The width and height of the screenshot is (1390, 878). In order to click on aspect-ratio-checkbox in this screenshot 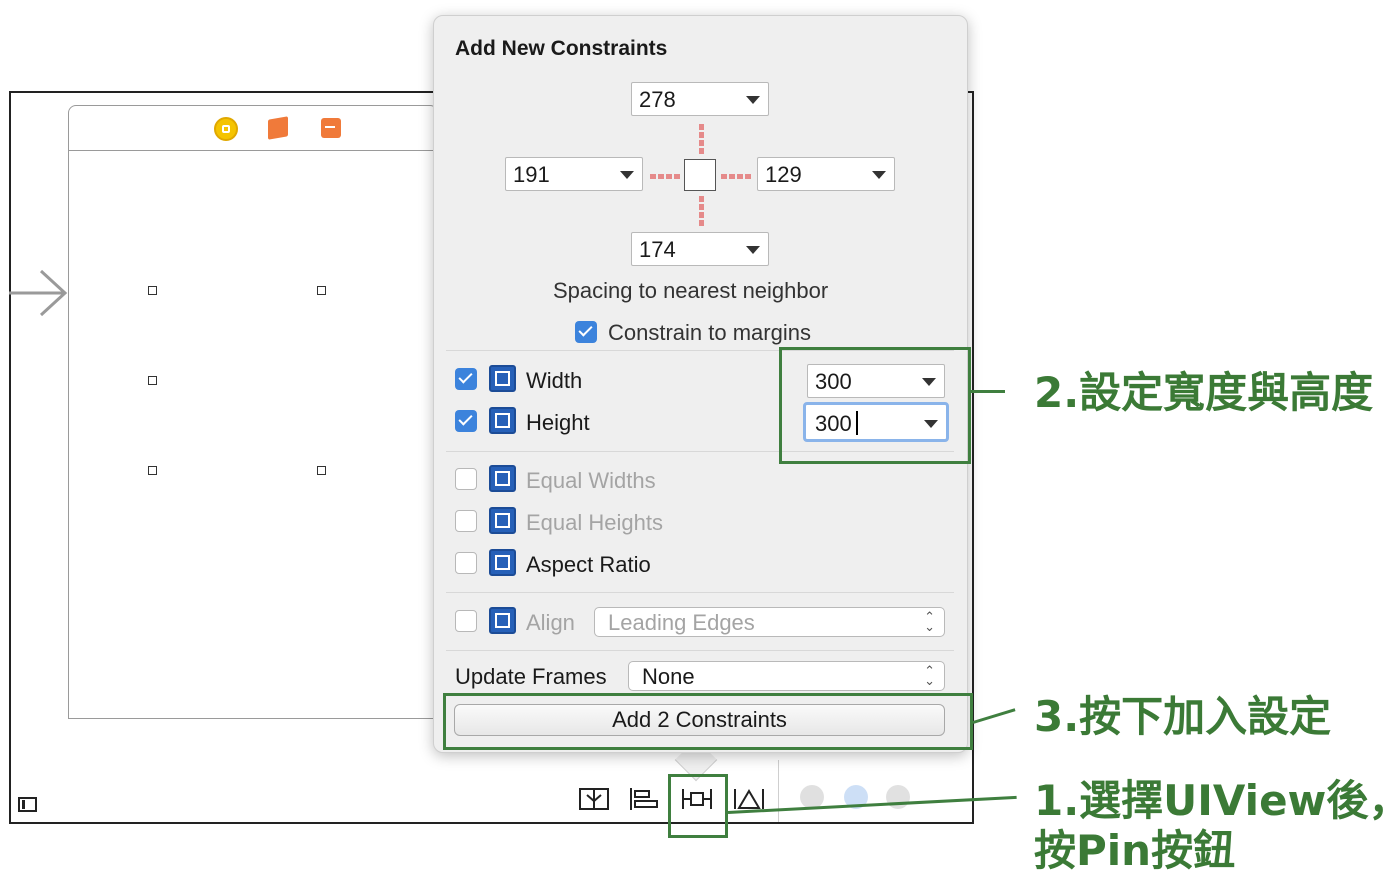, I will do `click(466, 563)`.